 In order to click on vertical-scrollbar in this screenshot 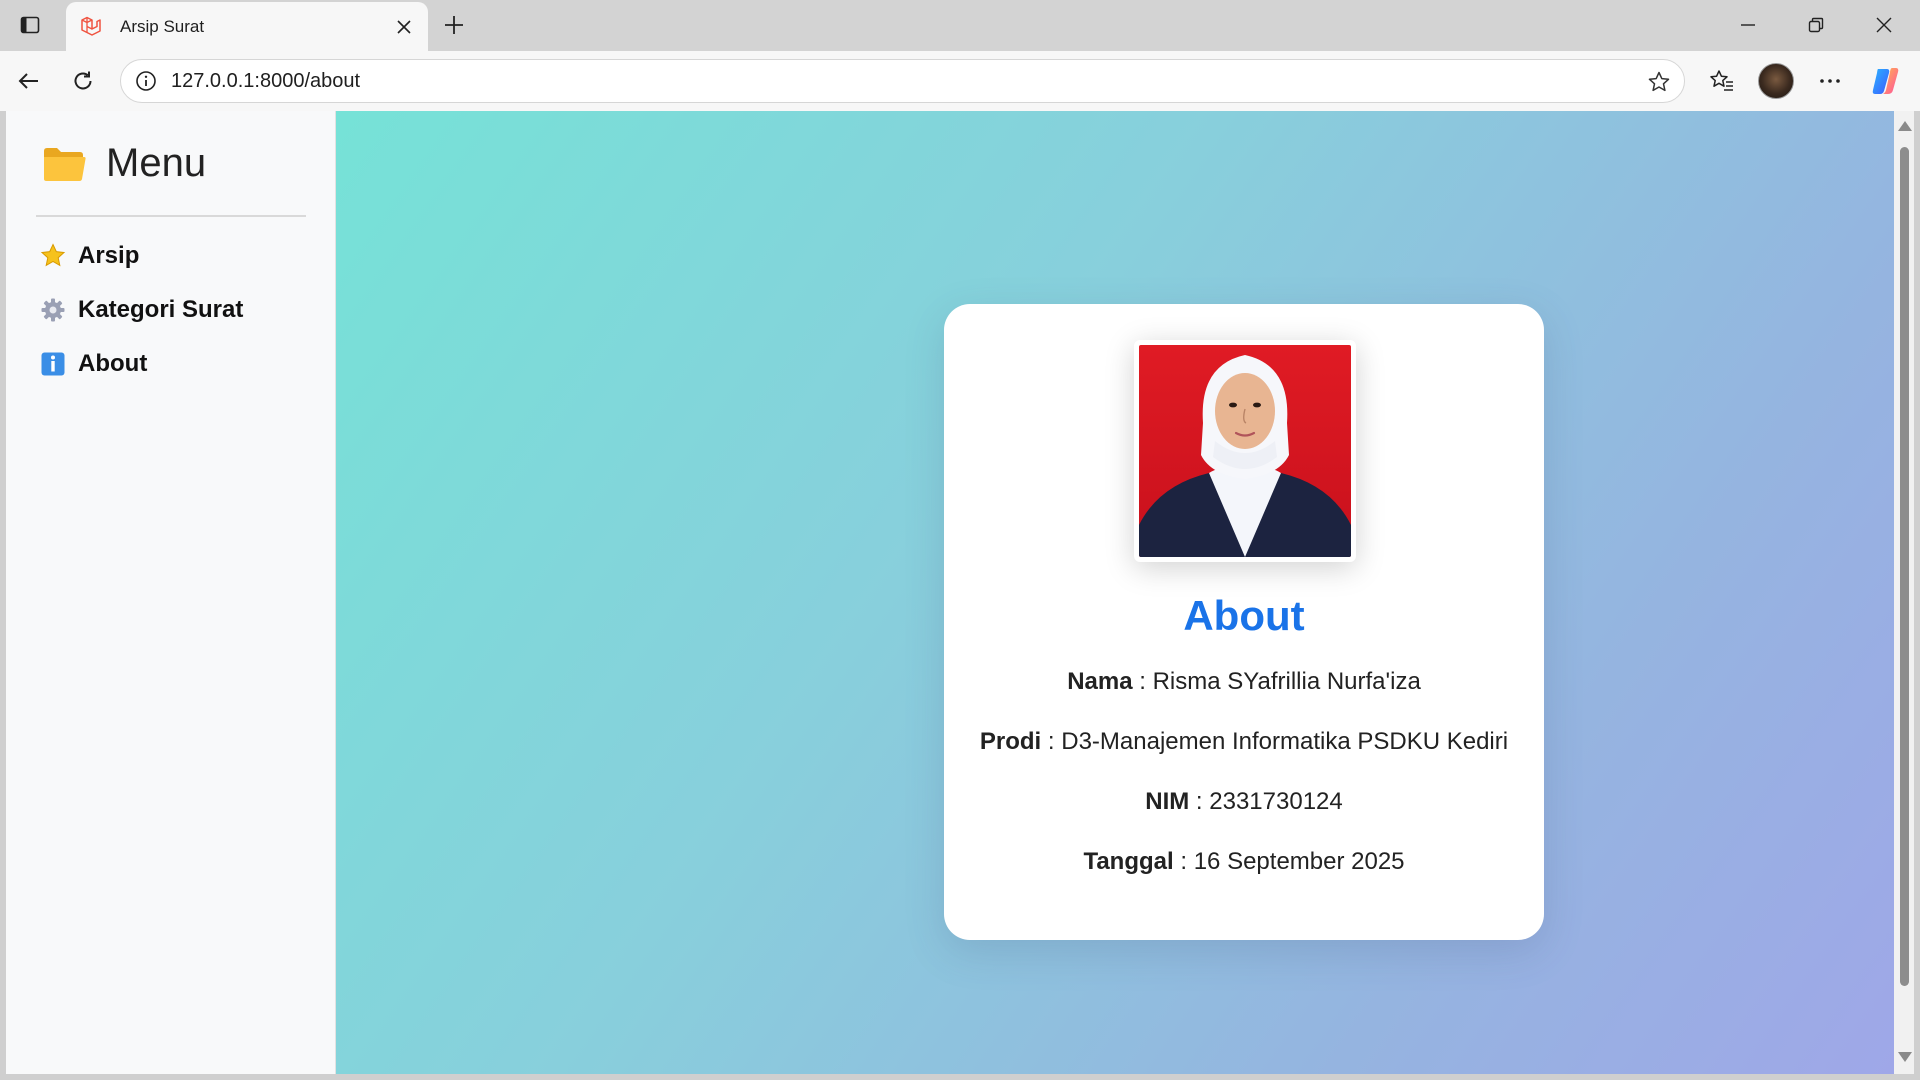, I will do `click(1904, 592)`.